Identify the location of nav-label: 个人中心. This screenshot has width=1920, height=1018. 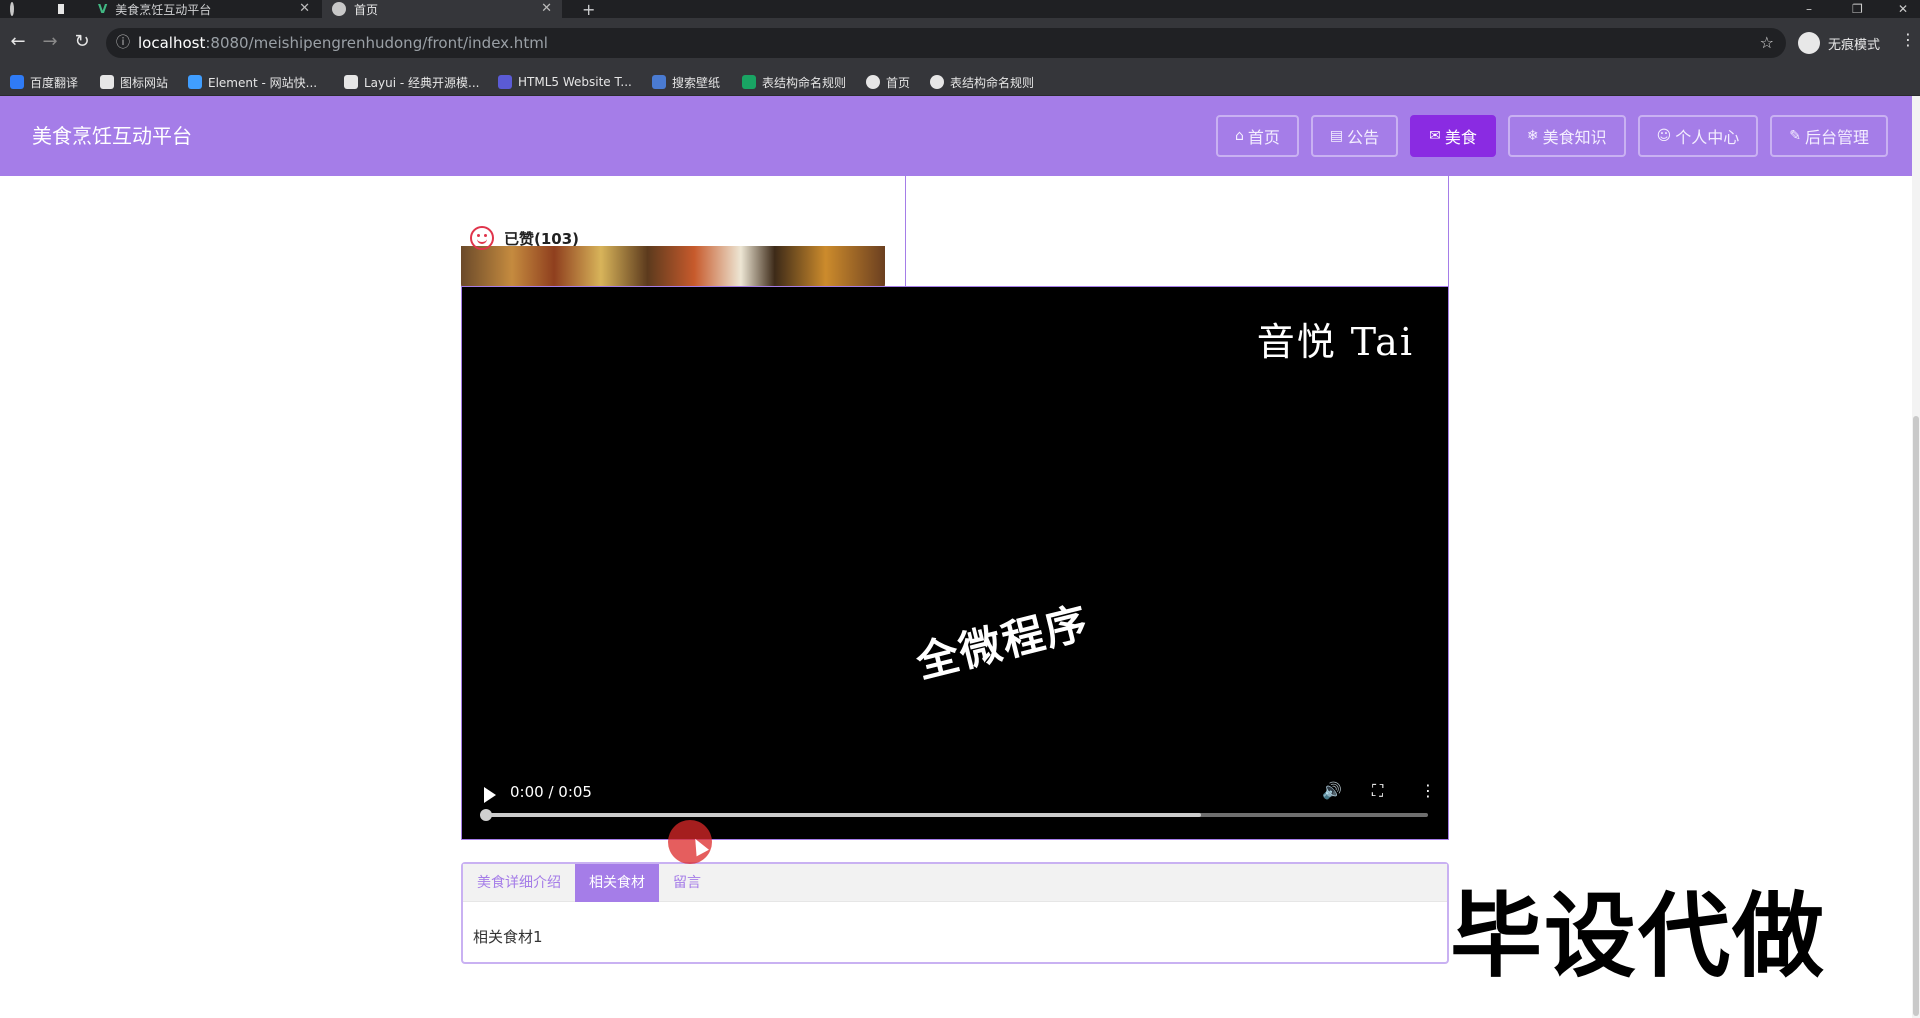
(1707, 137).